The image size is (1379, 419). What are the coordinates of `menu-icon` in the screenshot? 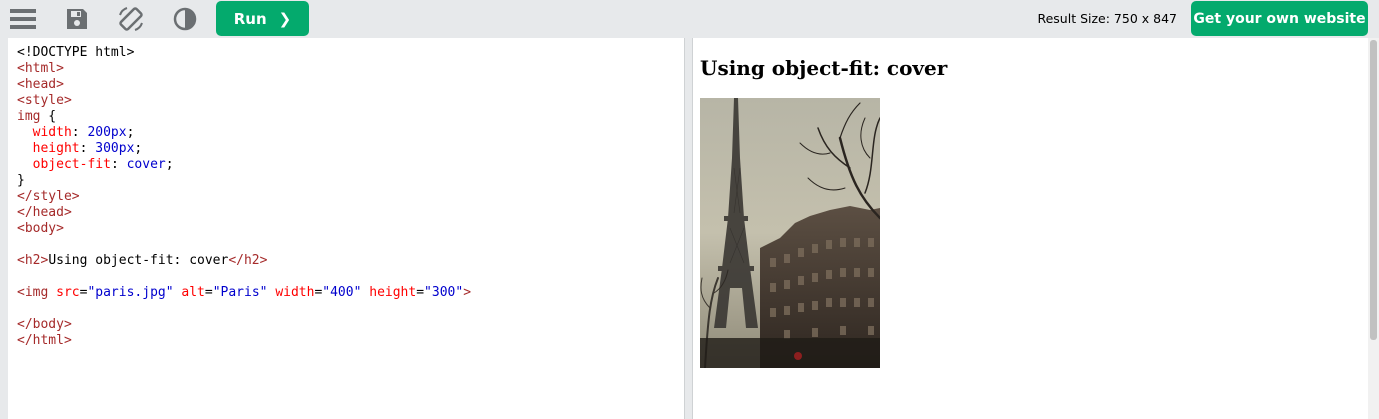 It's located at (23, 19).